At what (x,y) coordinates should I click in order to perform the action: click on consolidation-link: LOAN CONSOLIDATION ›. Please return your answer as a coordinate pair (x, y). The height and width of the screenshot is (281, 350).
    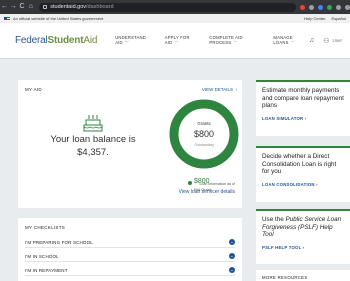
    Looking at the image, I should click on (303, 184).